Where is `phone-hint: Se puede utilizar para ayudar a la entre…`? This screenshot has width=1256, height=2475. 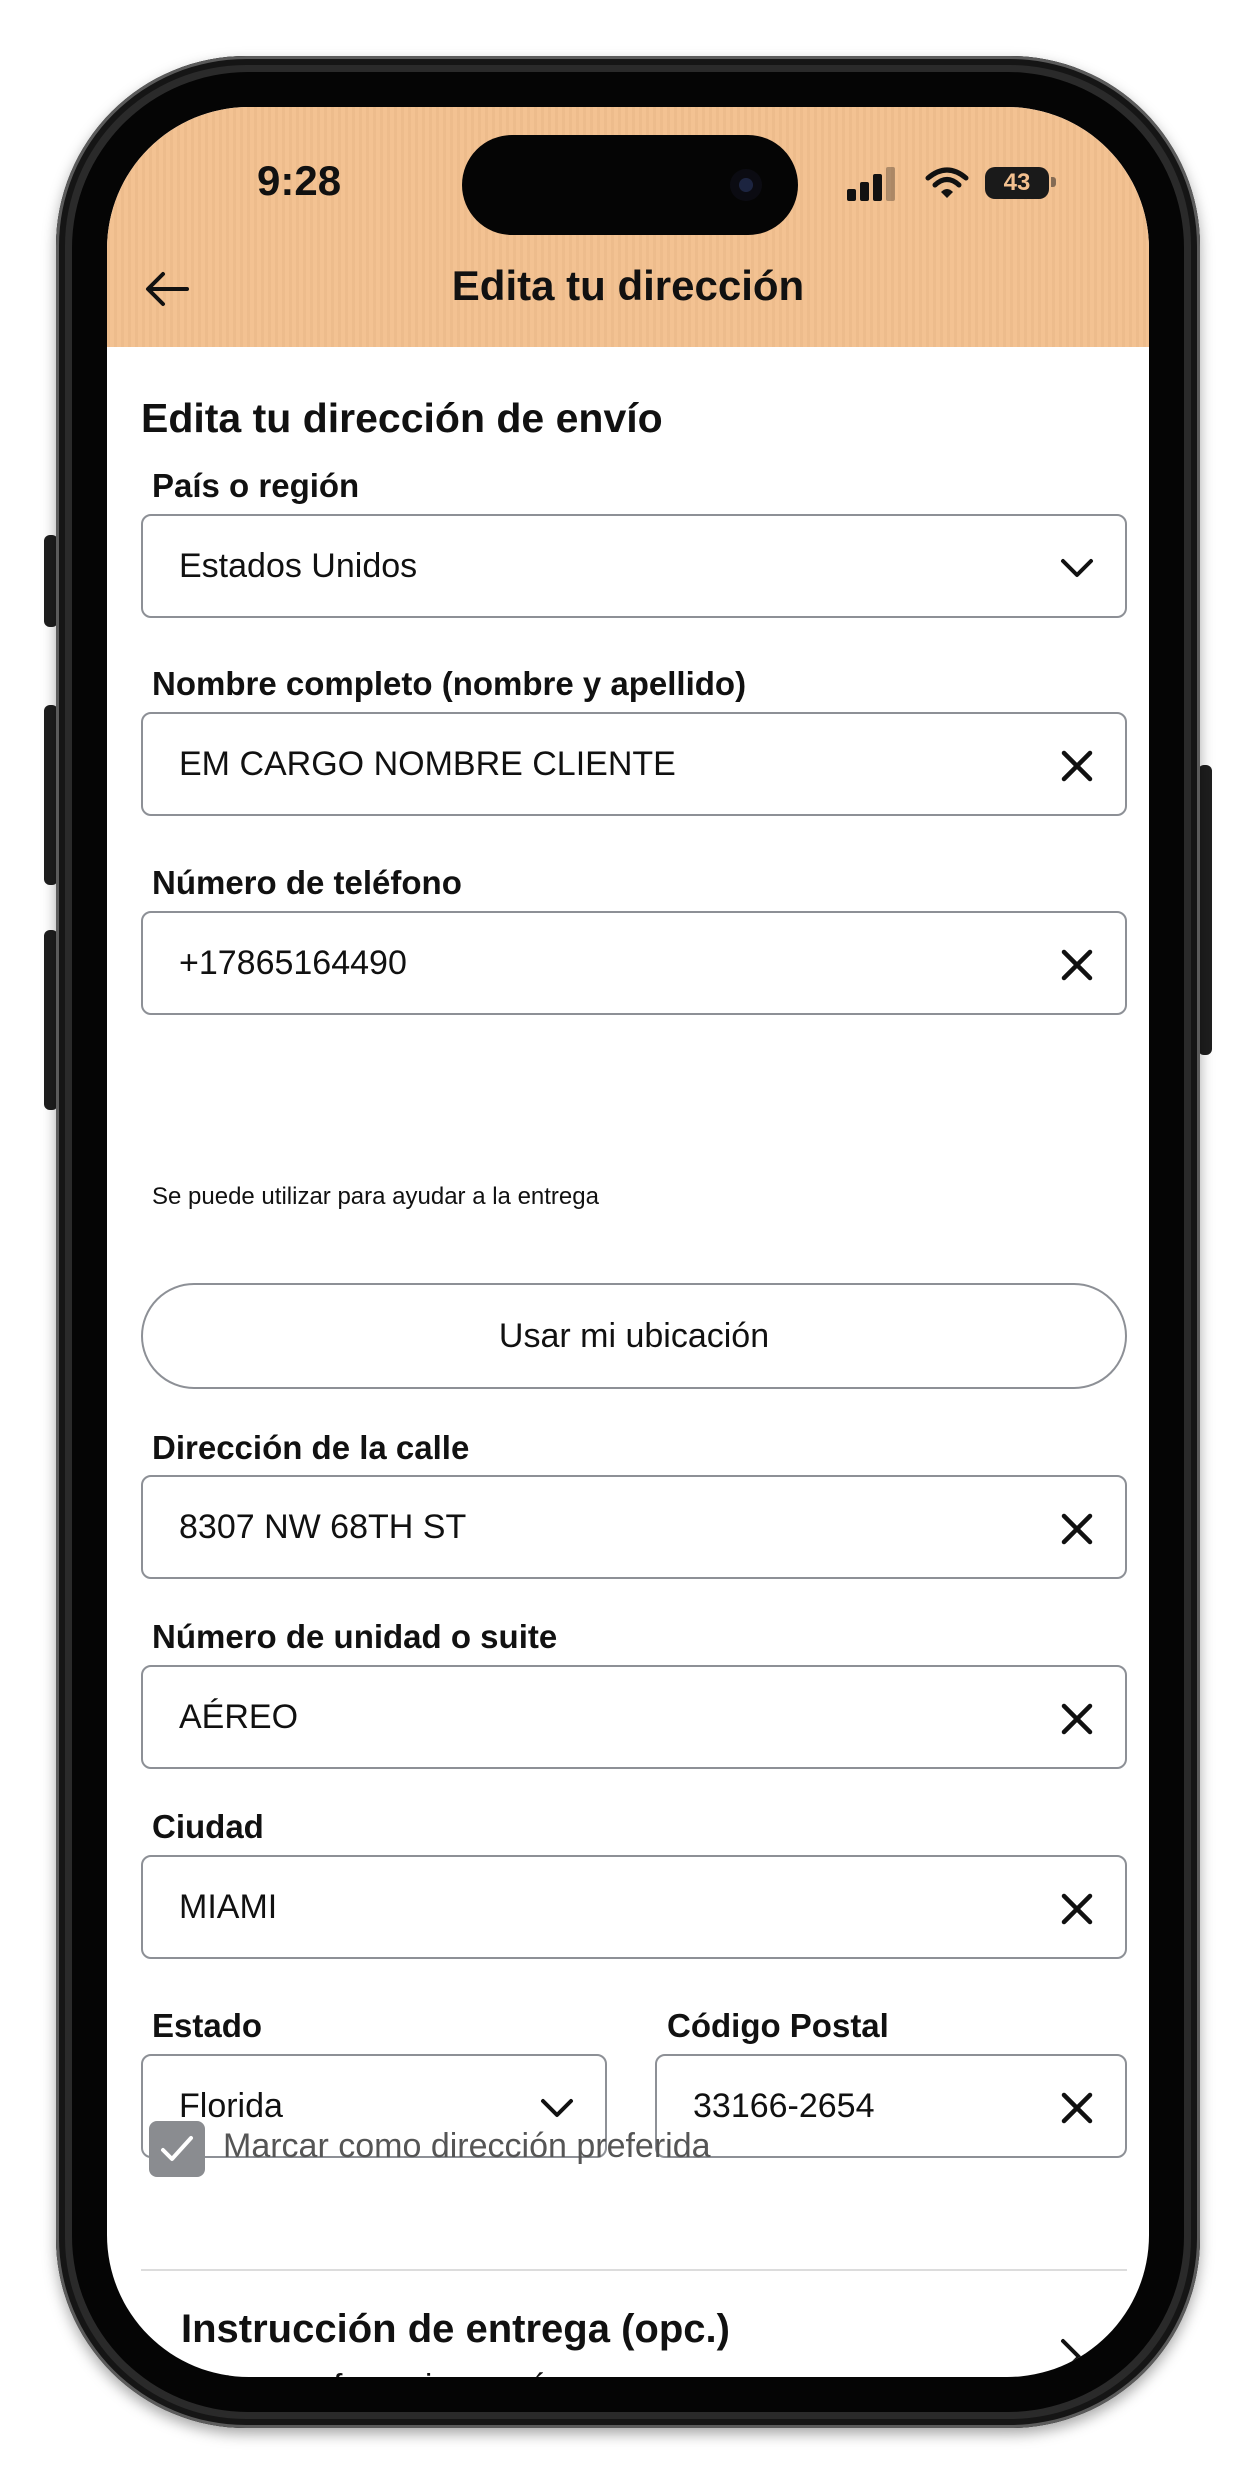 phone-hint: Se puede utilizar para ayudar a la entre… is located at coordinates (375, 1196).